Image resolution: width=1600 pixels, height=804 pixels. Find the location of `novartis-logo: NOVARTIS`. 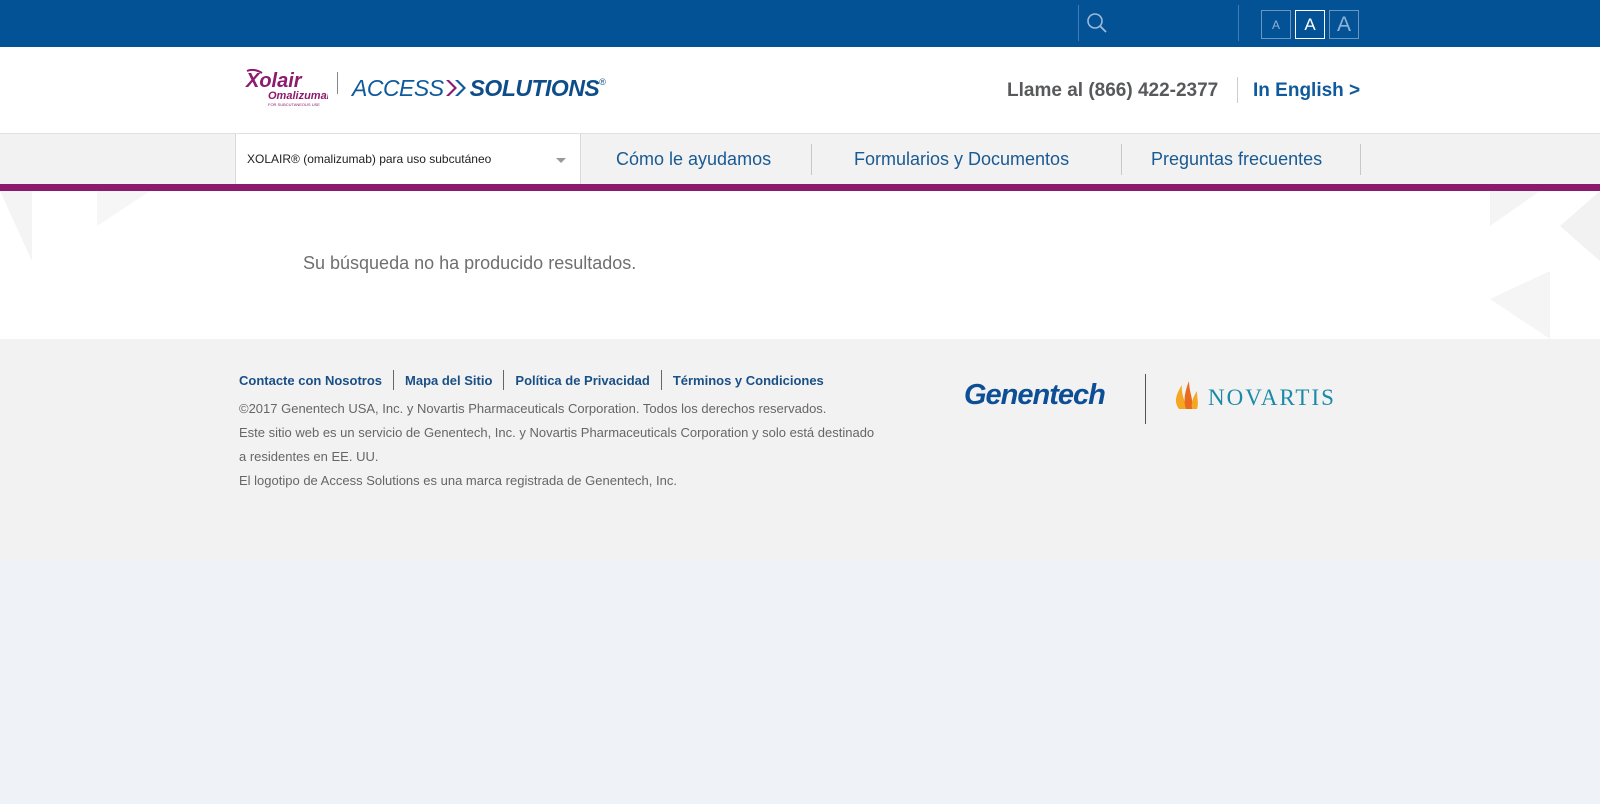

novartis-logo: NOVARTIS is located at coordinates (1254, 395).